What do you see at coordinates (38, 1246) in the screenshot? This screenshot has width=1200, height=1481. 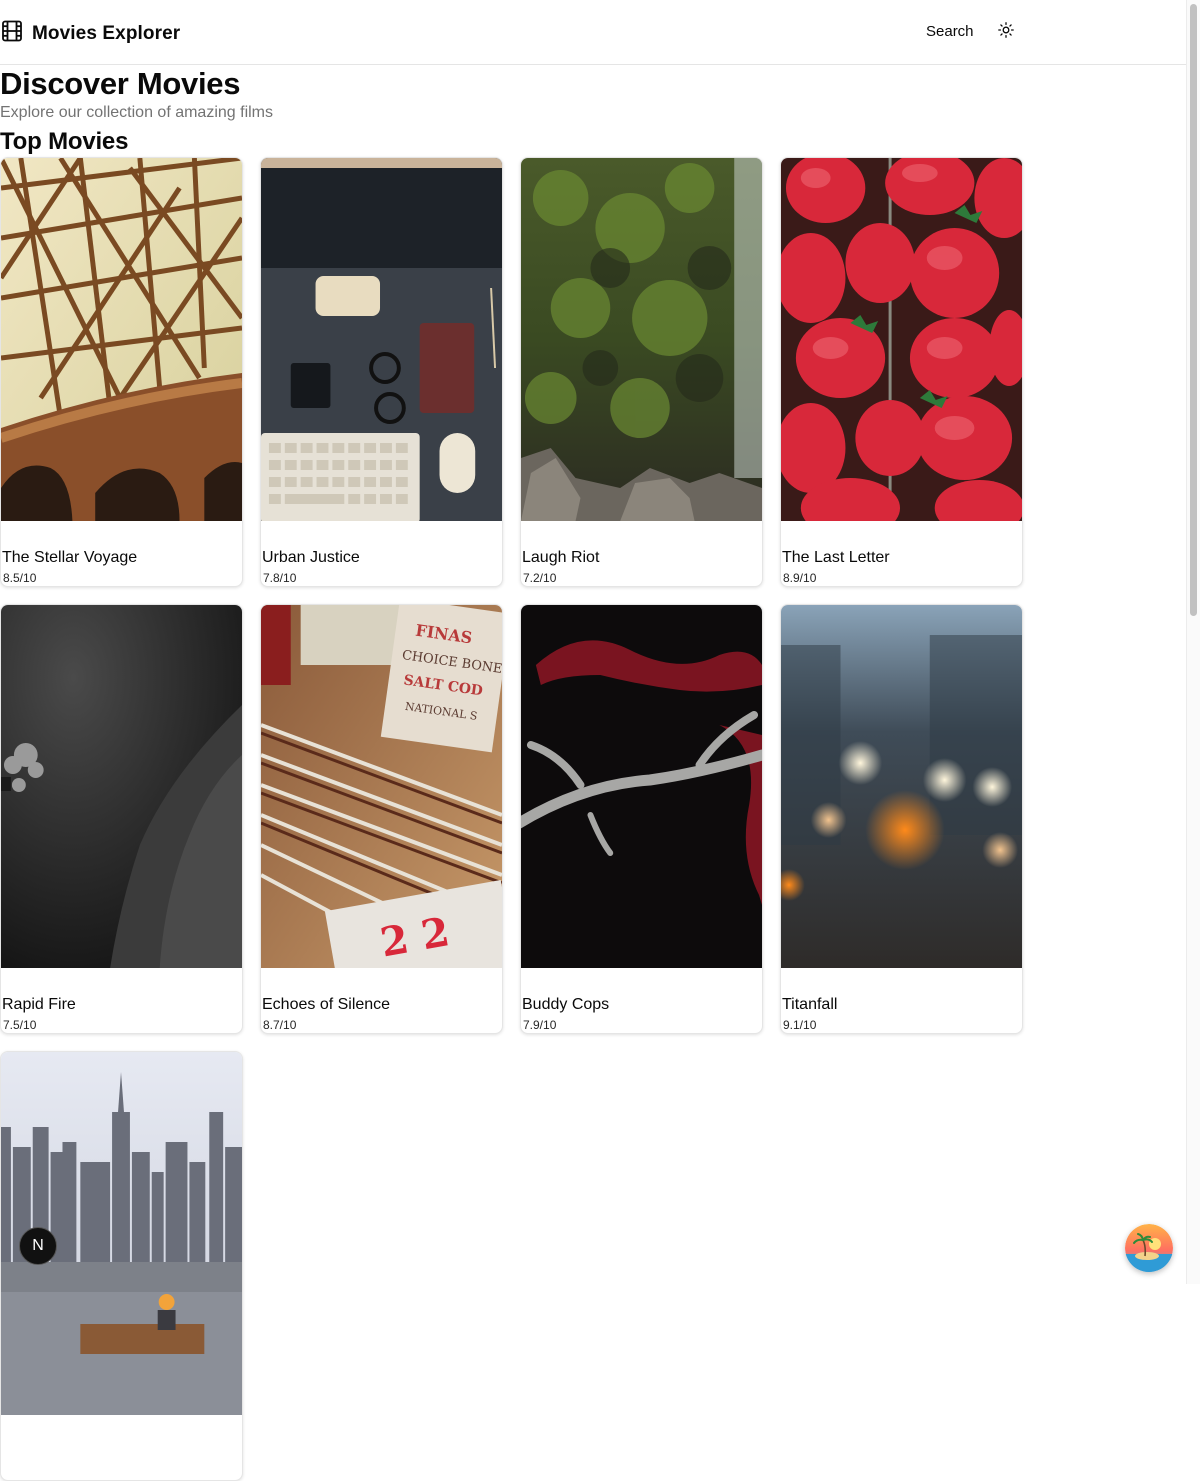 I see `next-dev-indicator: N` at bounding box center [38, 1246].